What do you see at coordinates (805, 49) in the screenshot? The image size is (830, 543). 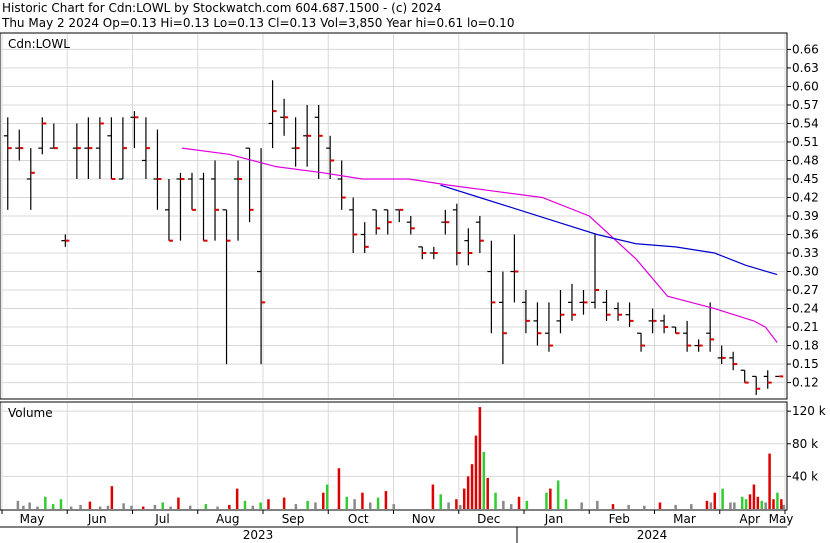 I see `price-tick-label: 0.66` at bounding box center [805, 49].